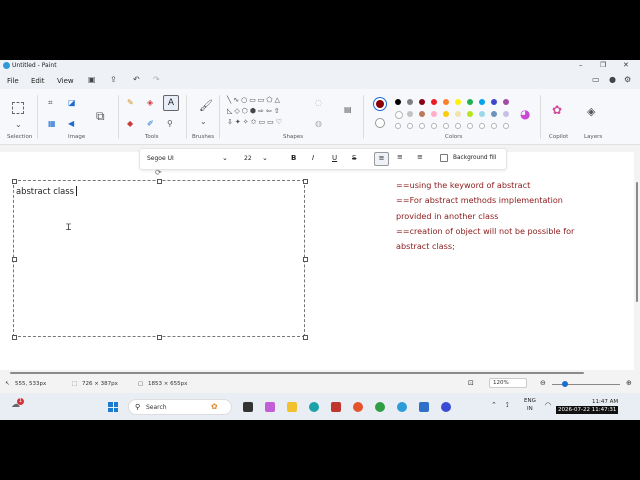 The image size is (640, 480). Describe the element at coordinates (318, 102) in the screenshot. I see `outline-icon: ◌` at that location.